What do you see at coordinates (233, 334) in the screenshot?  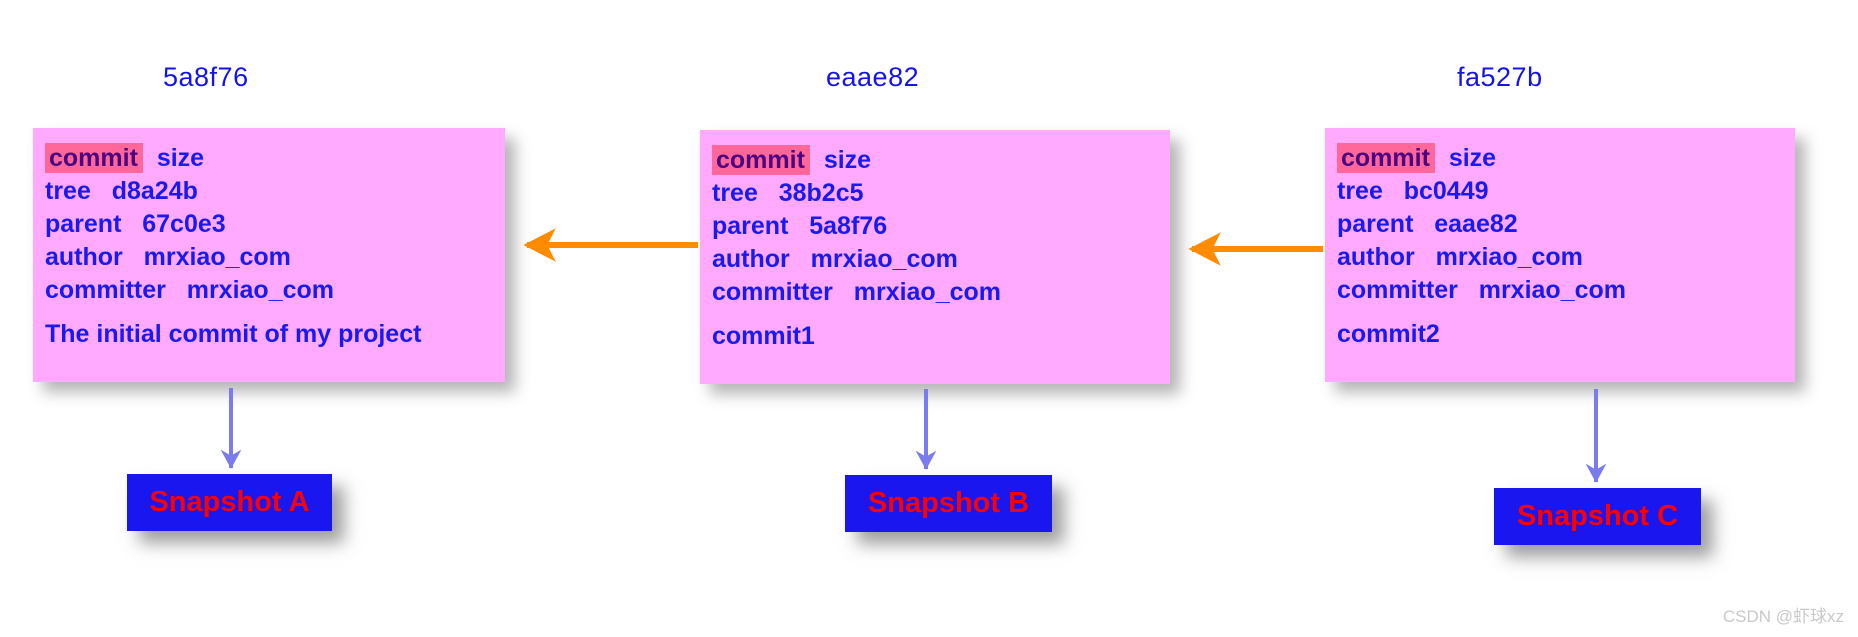 I see `commit-message-1: The initial commit of my project` at bounding box center [233, 334].